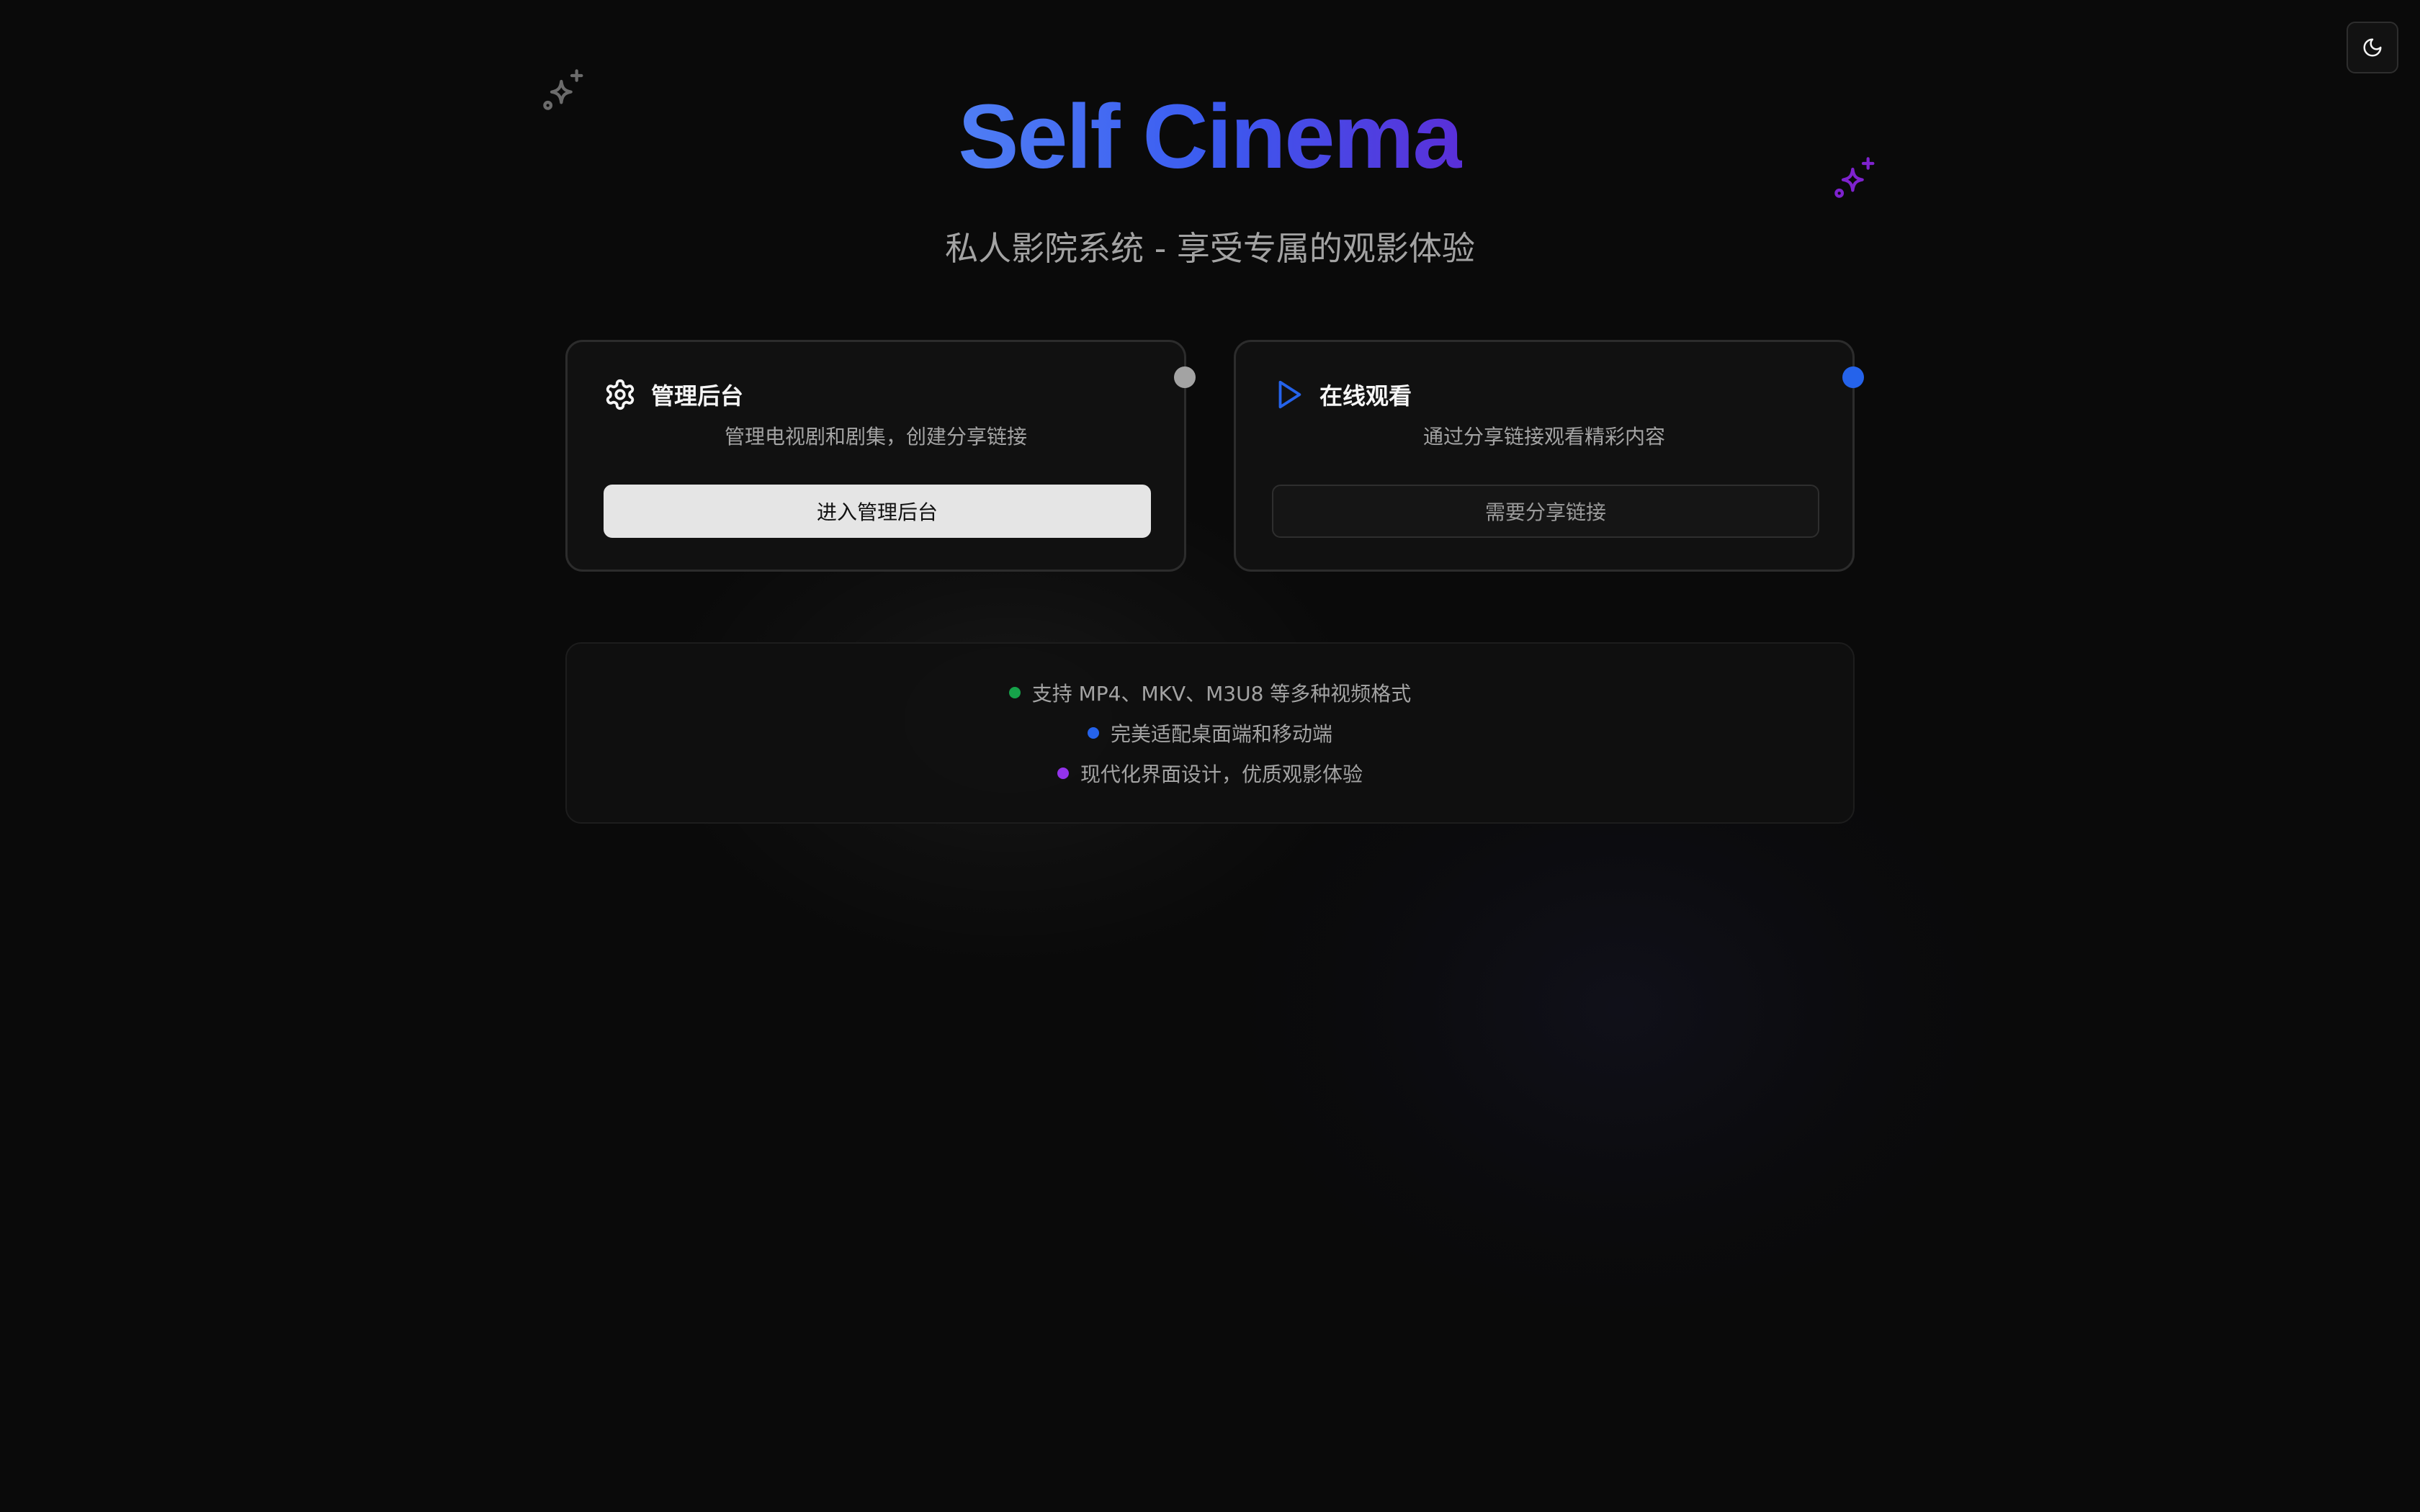  Describe the element at coordinates (1221, 734) in the screenshot. I see `feature-text: 完美适配桌面端和移动端` at that location.